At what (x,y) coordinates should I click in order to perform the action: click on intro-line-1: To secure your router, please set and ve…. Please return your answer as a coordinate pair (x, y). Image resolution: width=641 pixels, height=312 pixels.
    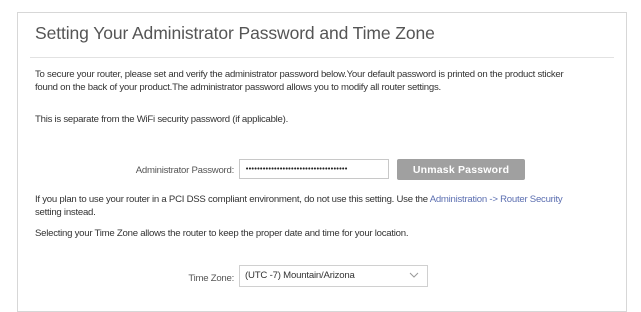
    Looking at the image, I should click on (299, 74).